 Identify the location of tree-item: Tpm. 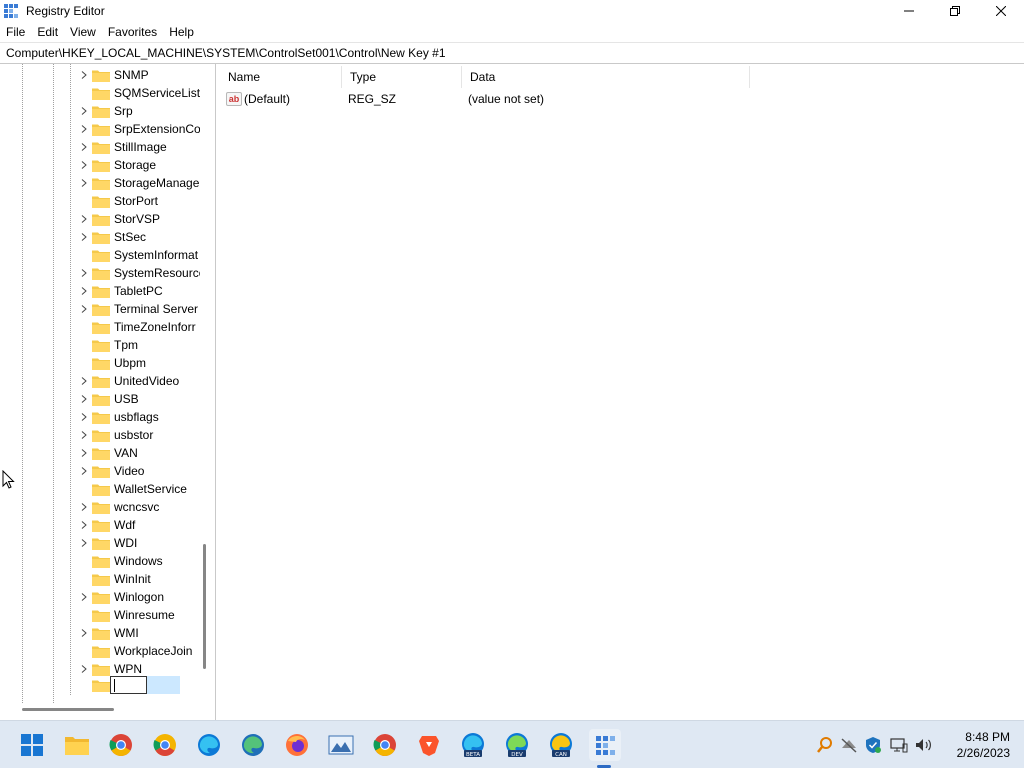
(100, 345).